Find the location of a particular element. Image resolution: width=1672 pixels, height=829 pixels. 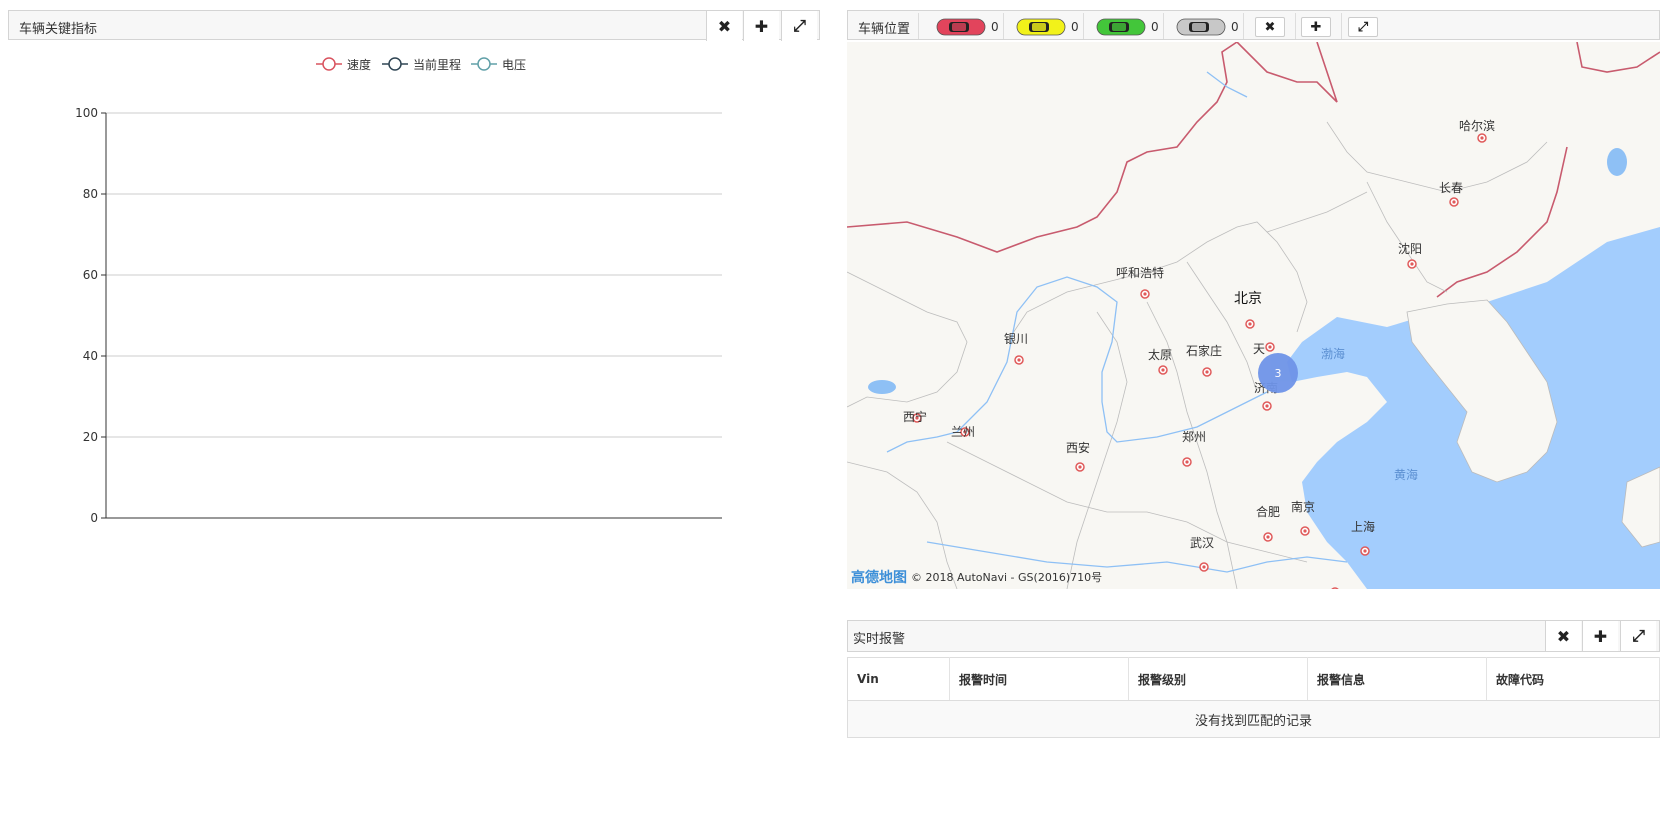

city-label: 合肥 is located at coordinates (1268, 512).